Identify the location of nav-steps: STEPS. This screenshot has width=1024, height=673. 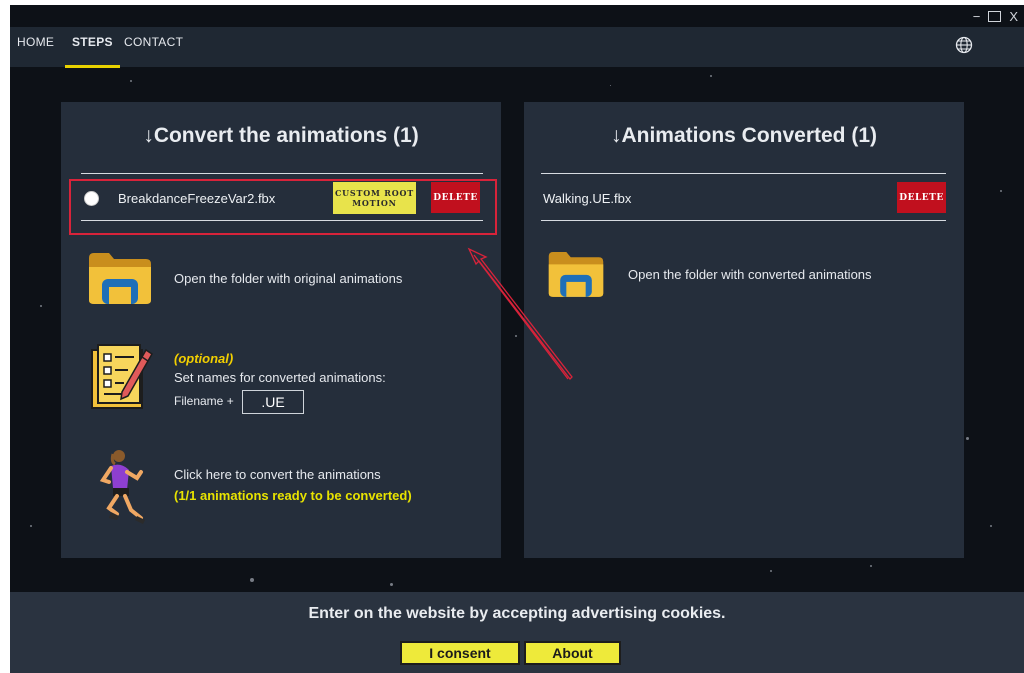
(92, 47).